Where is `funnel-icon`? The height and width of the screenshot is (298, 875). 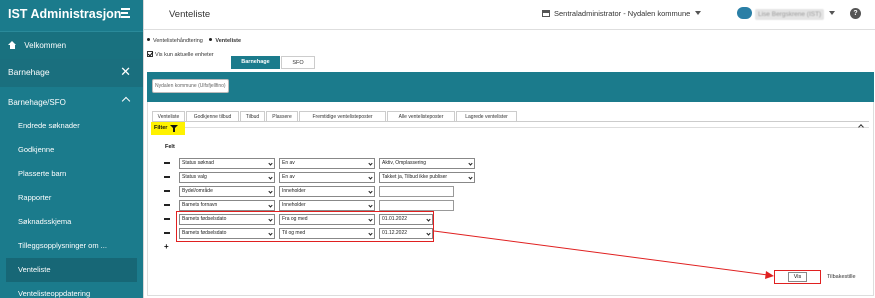 funnel-icon is located at coordinates (174, 128).